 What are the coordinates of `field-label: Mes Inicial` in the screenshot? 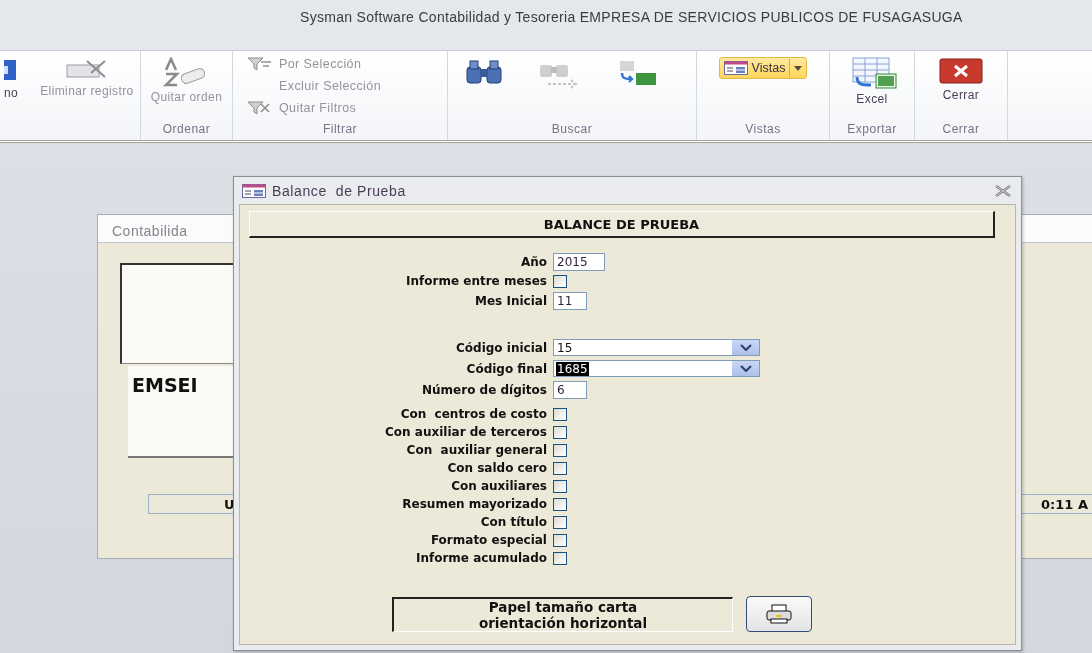 It's located at (510, 300).